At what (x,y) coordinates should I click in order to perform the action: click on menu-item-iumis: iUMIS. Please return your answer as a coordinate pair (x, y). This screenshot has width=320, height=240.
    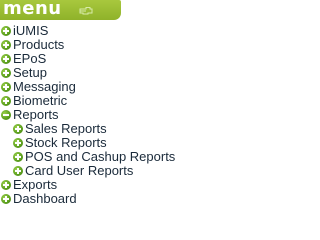
    Looking at the image, I should click on (24, 30).